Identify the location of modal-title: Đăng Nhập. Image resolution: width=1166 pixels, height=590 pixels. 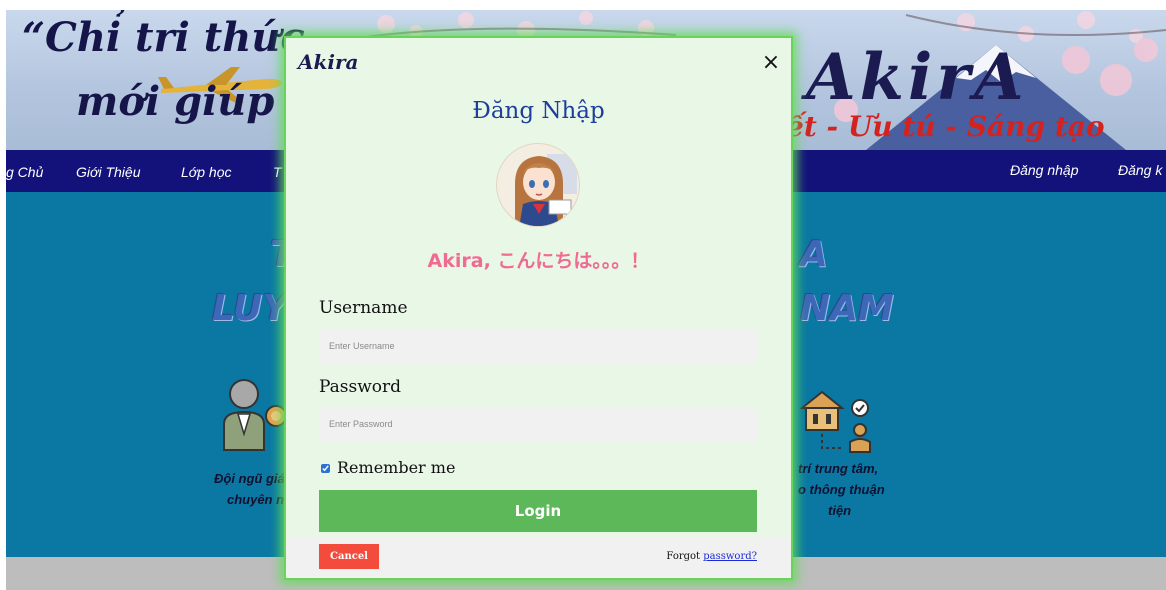
(538, 111).